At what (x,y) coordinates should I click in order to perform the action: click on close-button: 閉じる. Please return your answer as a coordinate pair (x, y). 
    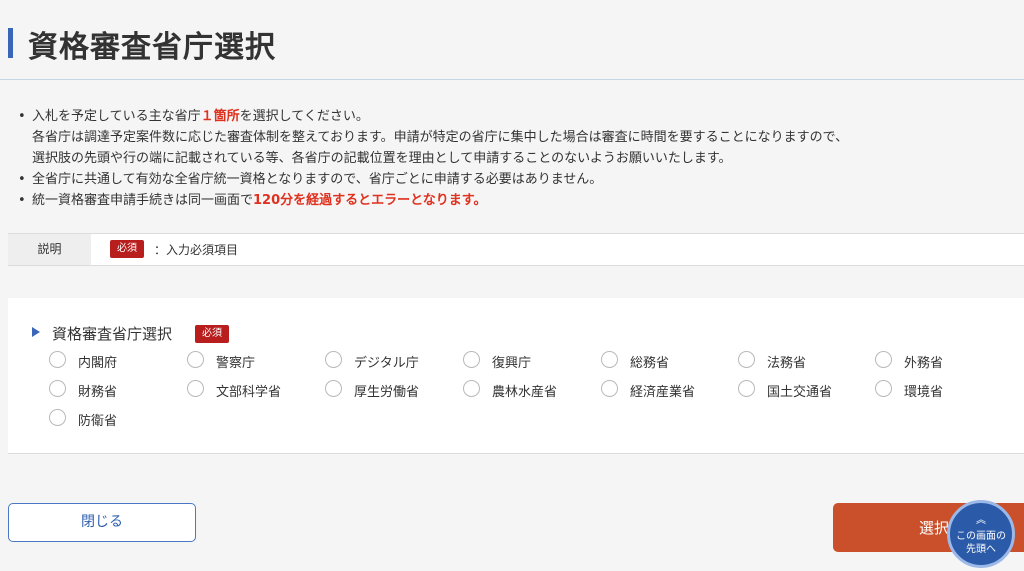
    Looking at the image, I should click on (102, 522).